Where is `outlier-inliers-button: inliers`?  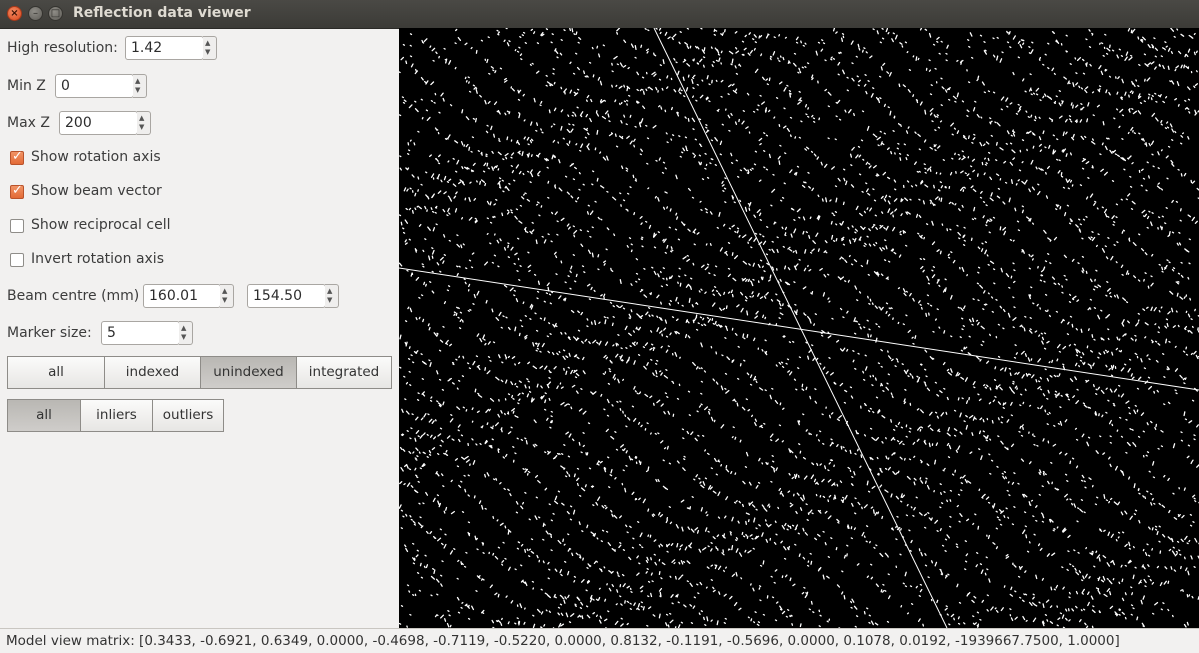
outlier-inliers-button: inliers is located at coordinates (117, 415).